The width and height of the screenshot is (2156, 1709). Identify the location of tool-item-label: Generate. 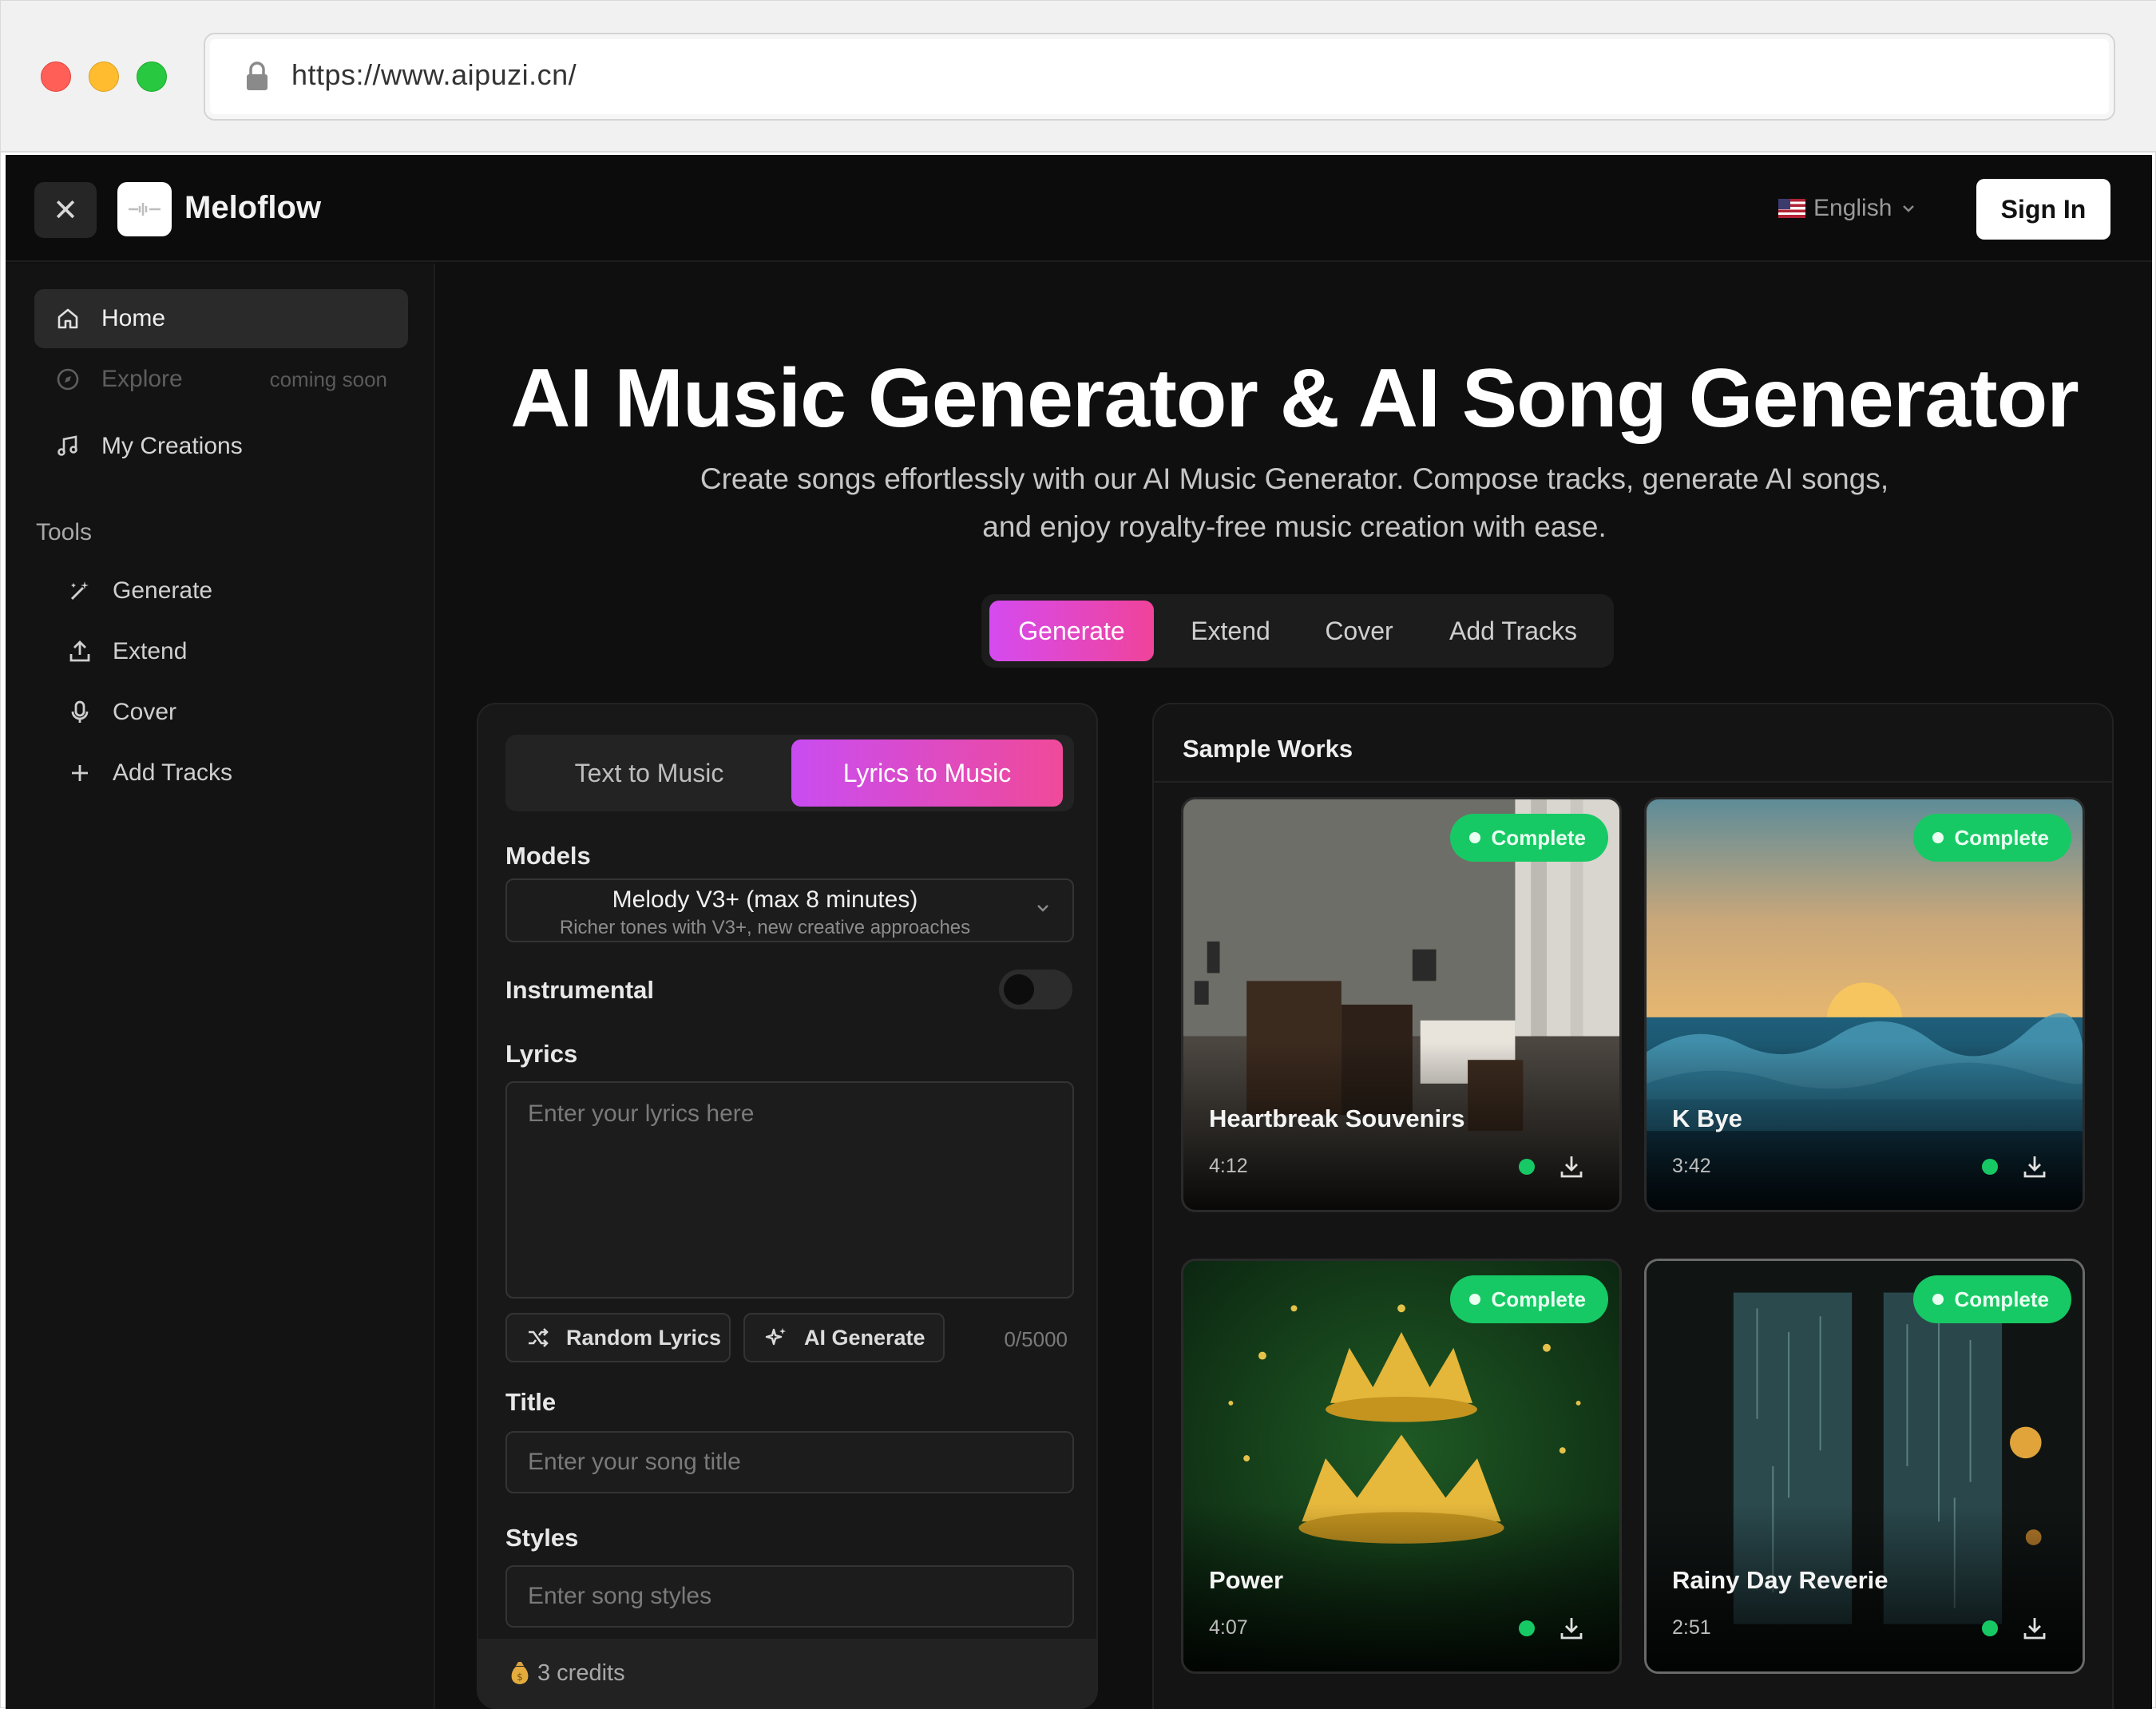
(163, 590).